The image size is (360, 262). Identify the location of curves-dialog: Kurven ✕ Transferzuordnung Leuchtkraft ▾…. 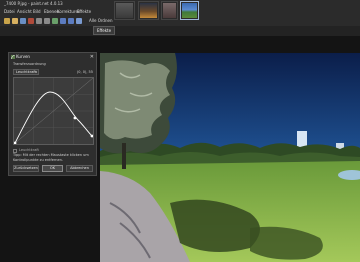
(52, 114).